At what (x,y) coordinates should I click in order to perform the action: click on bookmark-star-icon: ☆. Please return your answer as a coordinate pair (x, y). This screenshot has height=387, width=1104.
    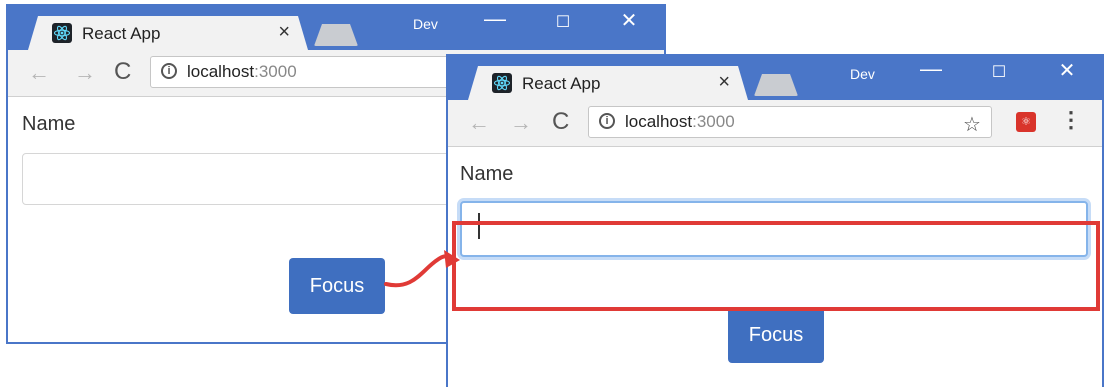
    Looking at the image, I should click on (972, 124).